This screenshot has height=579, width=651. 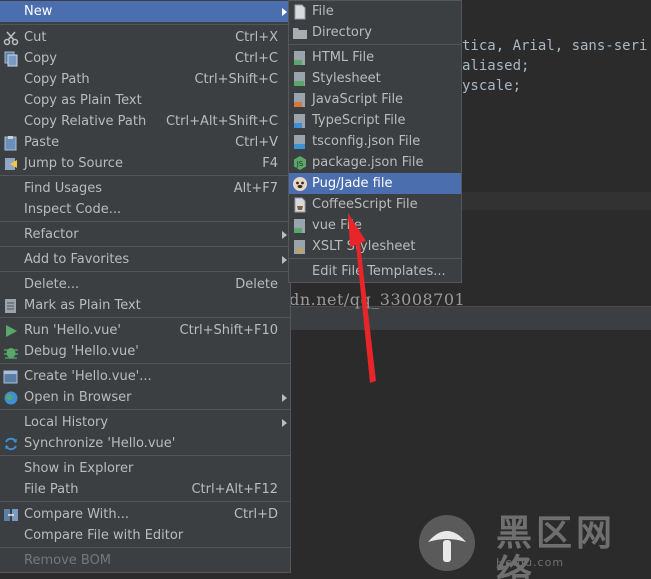 What do you see at coordinates (11, 331) in the screenshot?
I see `run-icon` at bounding box center [11, 331].